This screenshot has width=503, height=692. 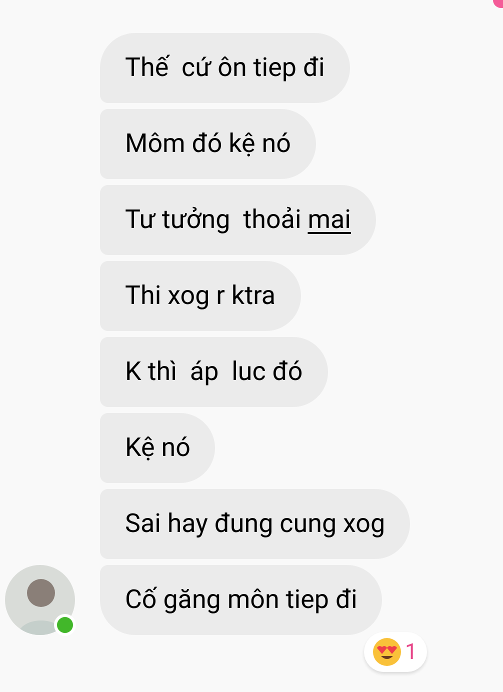 I want to click on heart-eyes-emoji-icon, so click(x=387, y=652).